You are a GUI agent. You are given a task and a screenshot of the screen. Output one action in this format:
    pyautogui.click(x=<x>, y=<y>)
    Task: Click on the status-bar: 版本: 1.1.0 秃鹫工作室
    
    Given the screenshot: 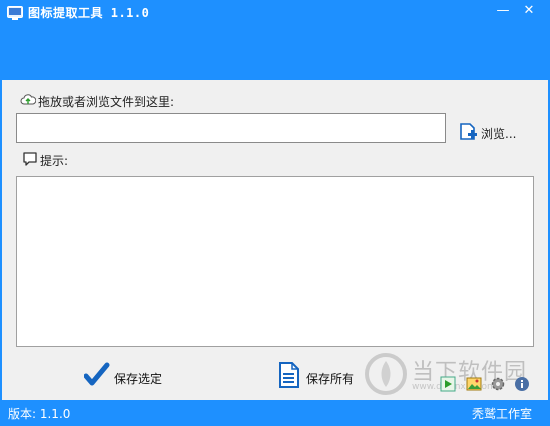 What is the action you would take?
    pyautogui.click(x=275, y=413)
    